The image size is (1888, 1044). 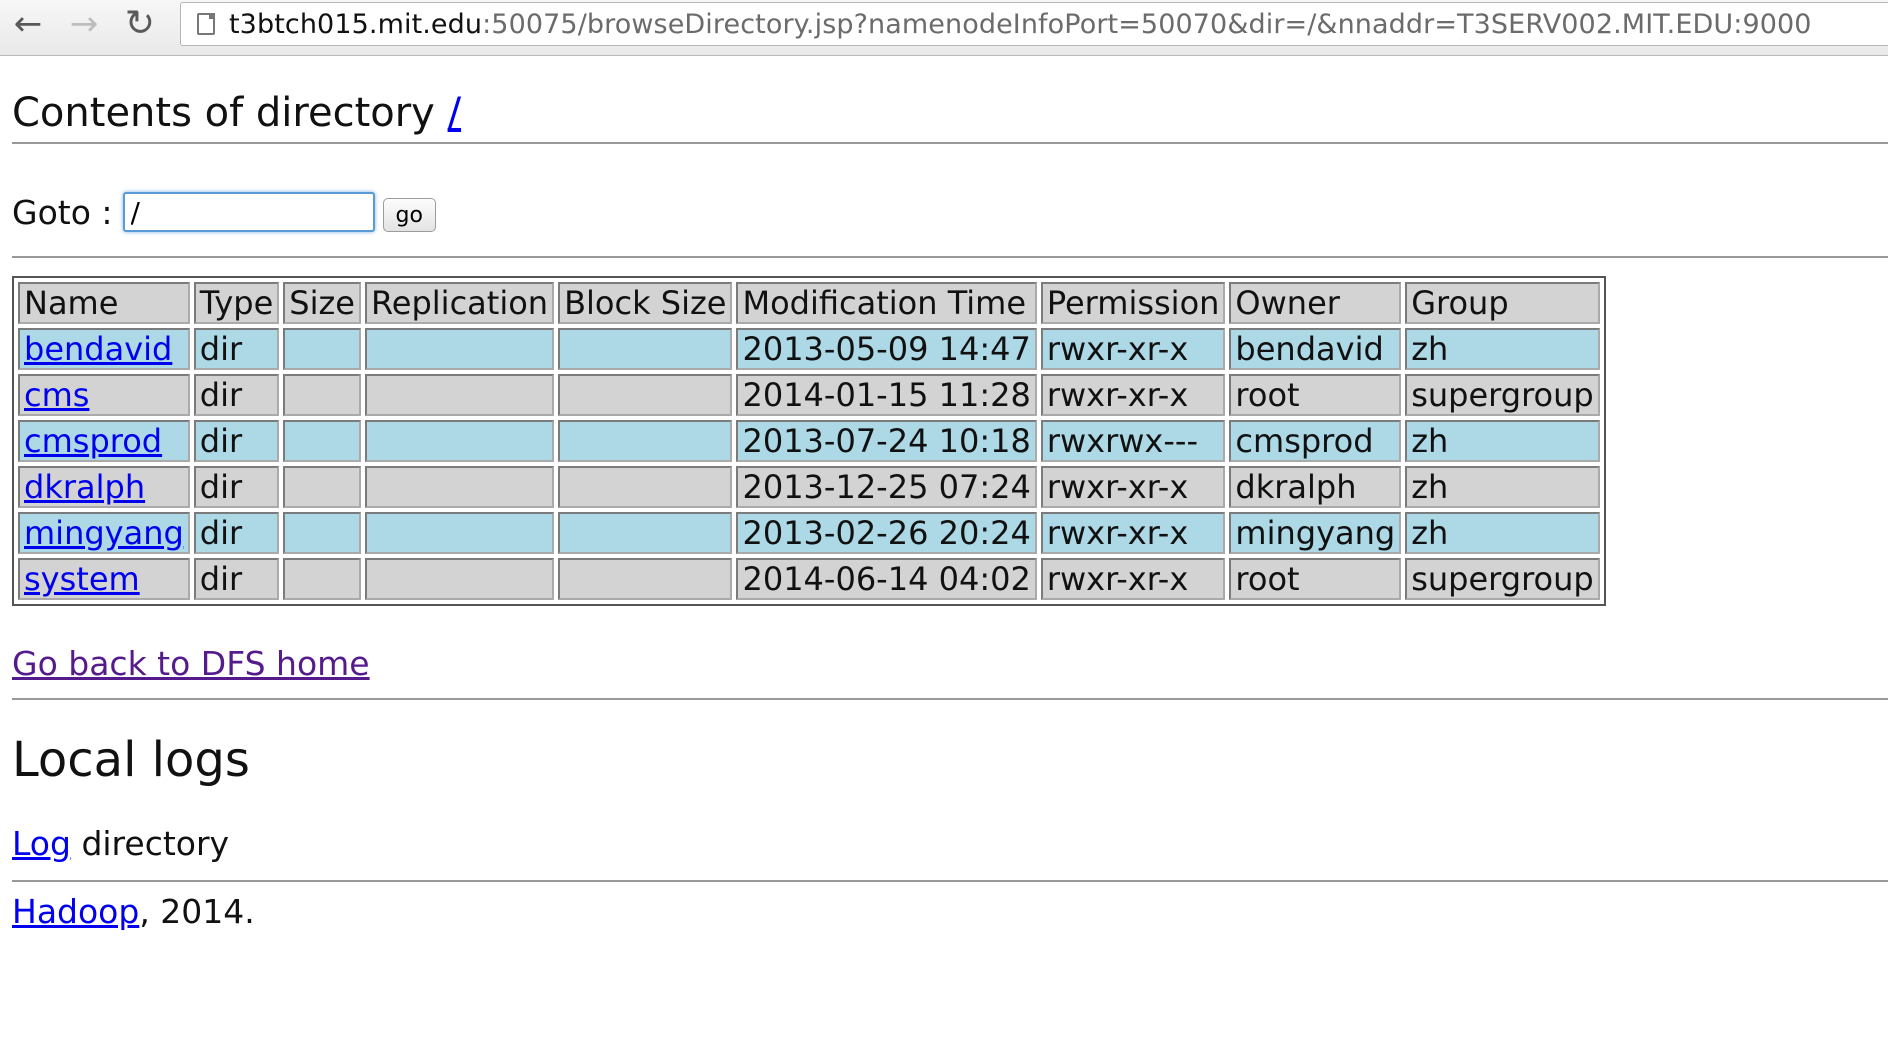 I want to click on cell-permission: rwxrwx---, so click(x=1133, y=441).